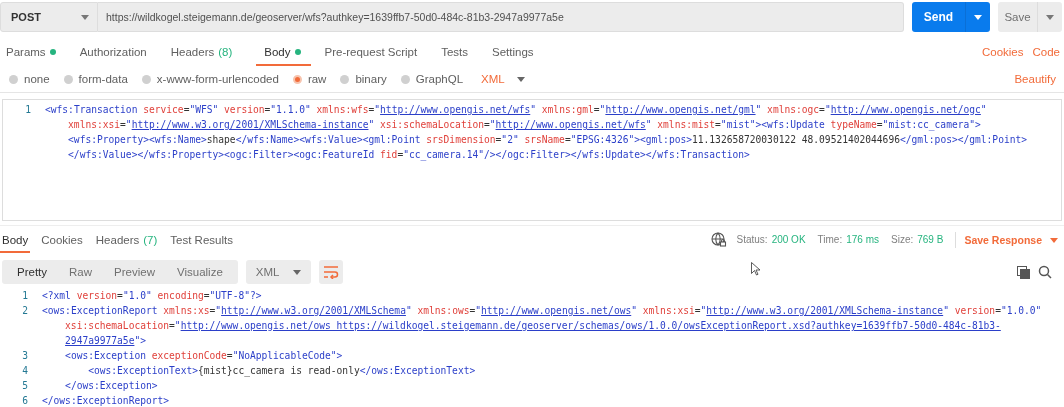  I want to click on code-line: <wfs:Transaction service="WFS" version="1.1.0" xmlns:wfs="http://www.opengis.net/wfs" xmlns:gml="http://www.opengis.net/gml" xmlns:ogc="http://www.opengis.net/ogc" xmlns:xsi="http://www.w3.org/2001/XMLSchema-instance" xsi:schemaLocation="http://www.opengis.net/wfs" xmlns:mist="mist"><wfs:Update typeName="mist:cc_camera"><wfs:Property><wfs:Name>shape</wfs:Name><wfs:Value><gml:Point srsDimension="2" srsName="EPSG:4326"><gml:pos>11.132658720030122 48.09521402044696</gml:pos></gml:Point></wfs:Value></wfs:Property><ogc:Filter><ogc:FeatureId fid="cc_camera.14"/></ogc:Filter></wfs:Update></wfs:Transaction>, so click(537, 132).